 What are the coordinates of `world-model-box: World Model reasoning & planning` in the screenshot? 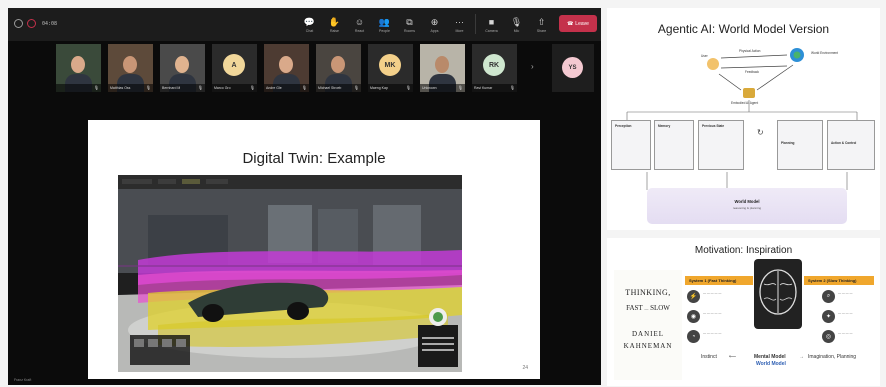 It's located at (747, 206).